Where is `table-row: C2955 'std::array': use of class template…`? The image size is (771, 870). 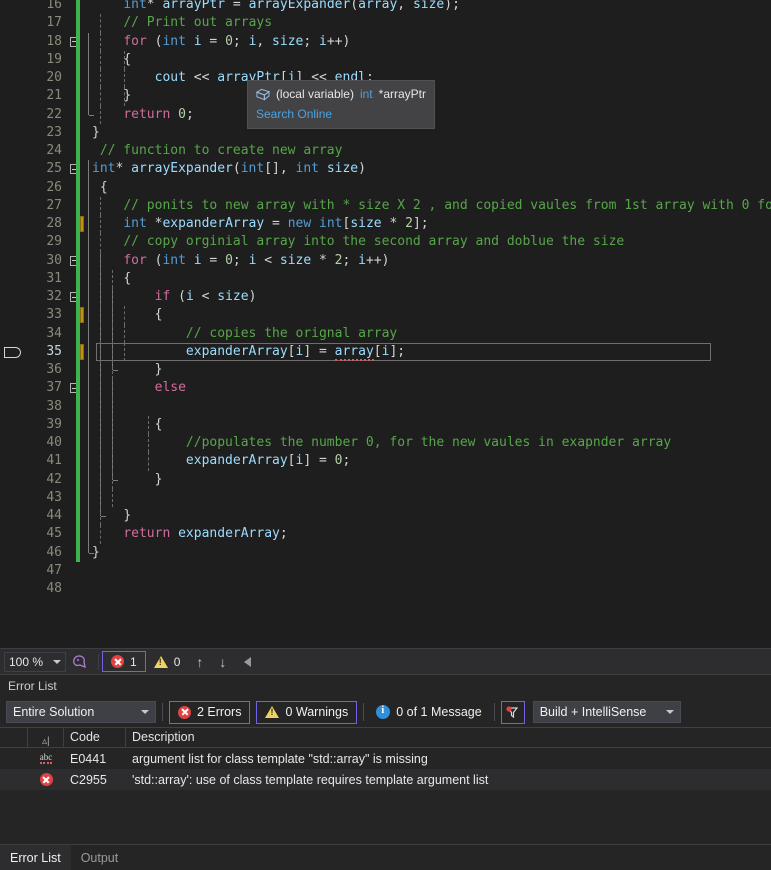 table-row: C2955 'std::array': use of class template… is located at coordinates (385, 779).